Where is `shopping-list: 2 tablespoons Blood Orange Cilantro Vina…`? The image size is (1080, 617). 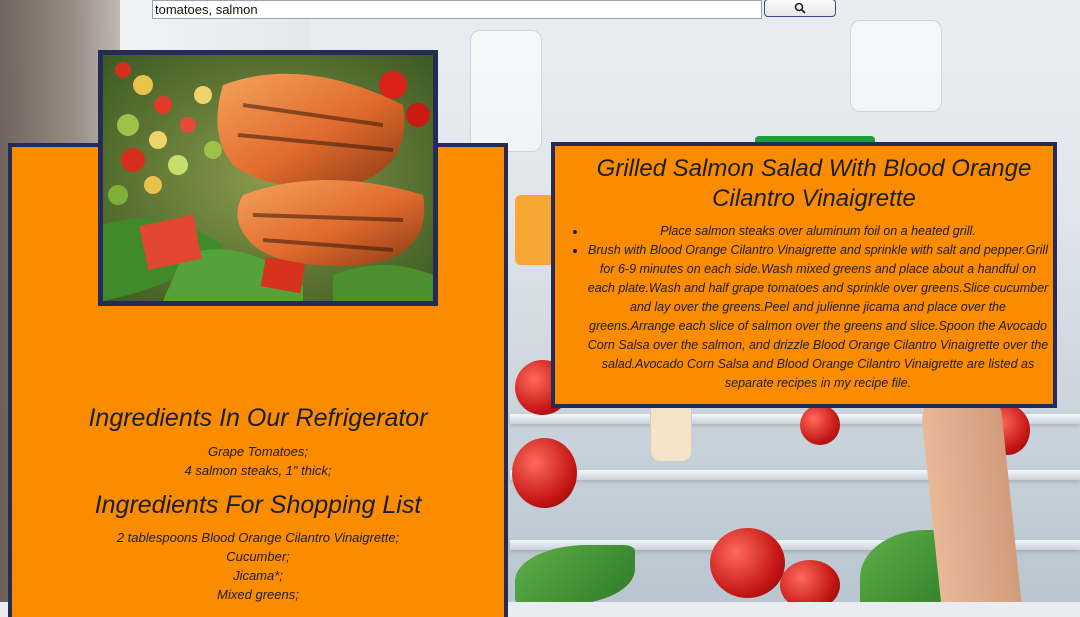 shopping-list: 2 tablespoons Blood Orange Cilantro Vina… is located at coordinates (258, 566).